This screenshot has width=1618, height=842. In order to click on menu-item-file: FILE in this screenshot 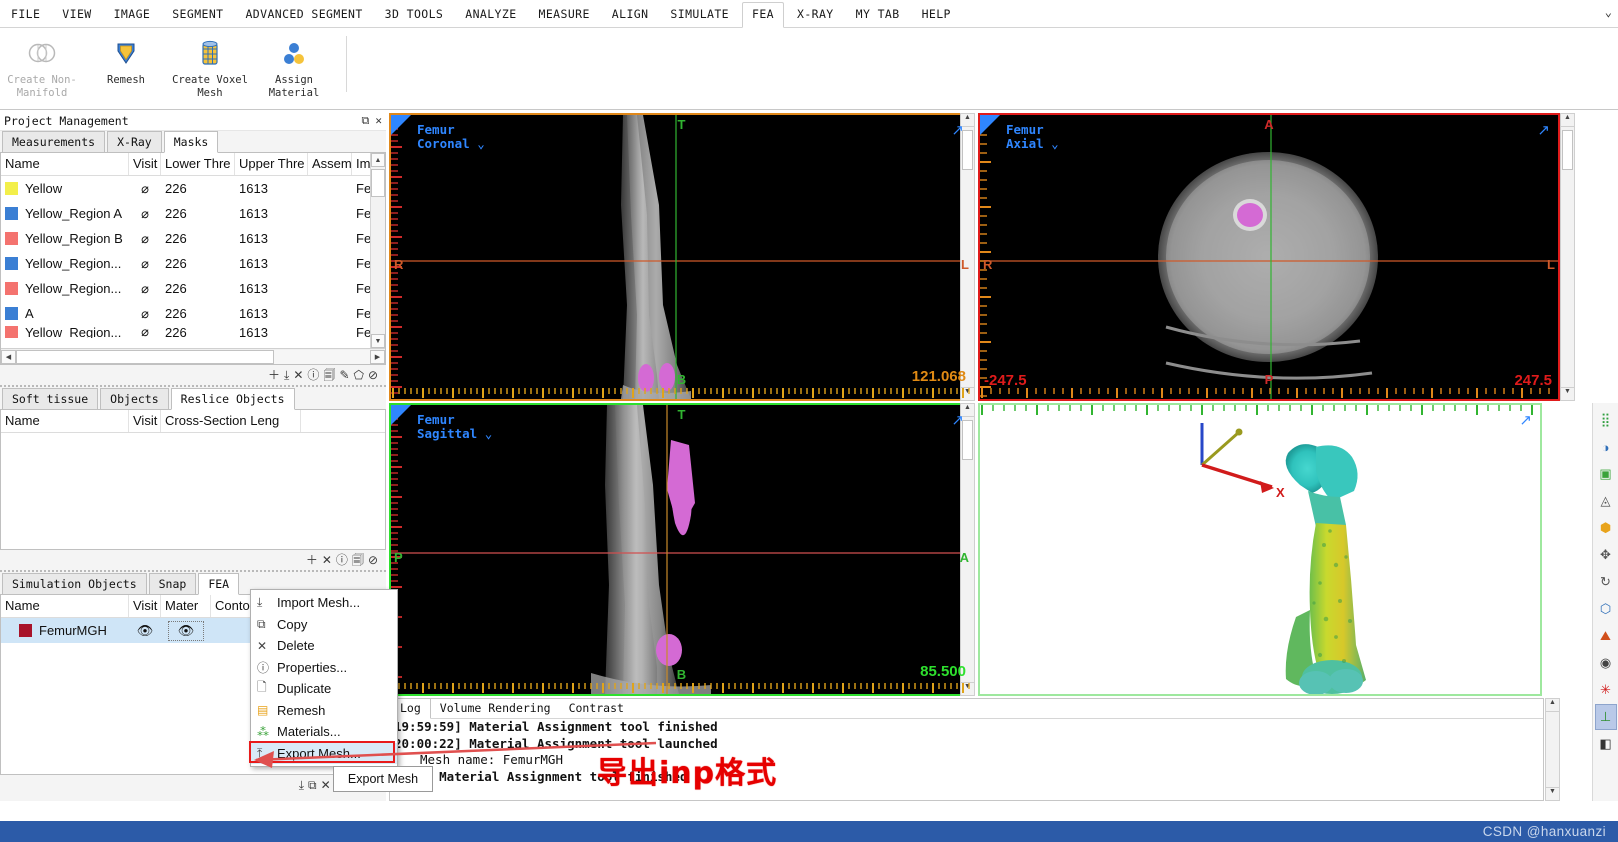, I will do `click(25, 15)`.